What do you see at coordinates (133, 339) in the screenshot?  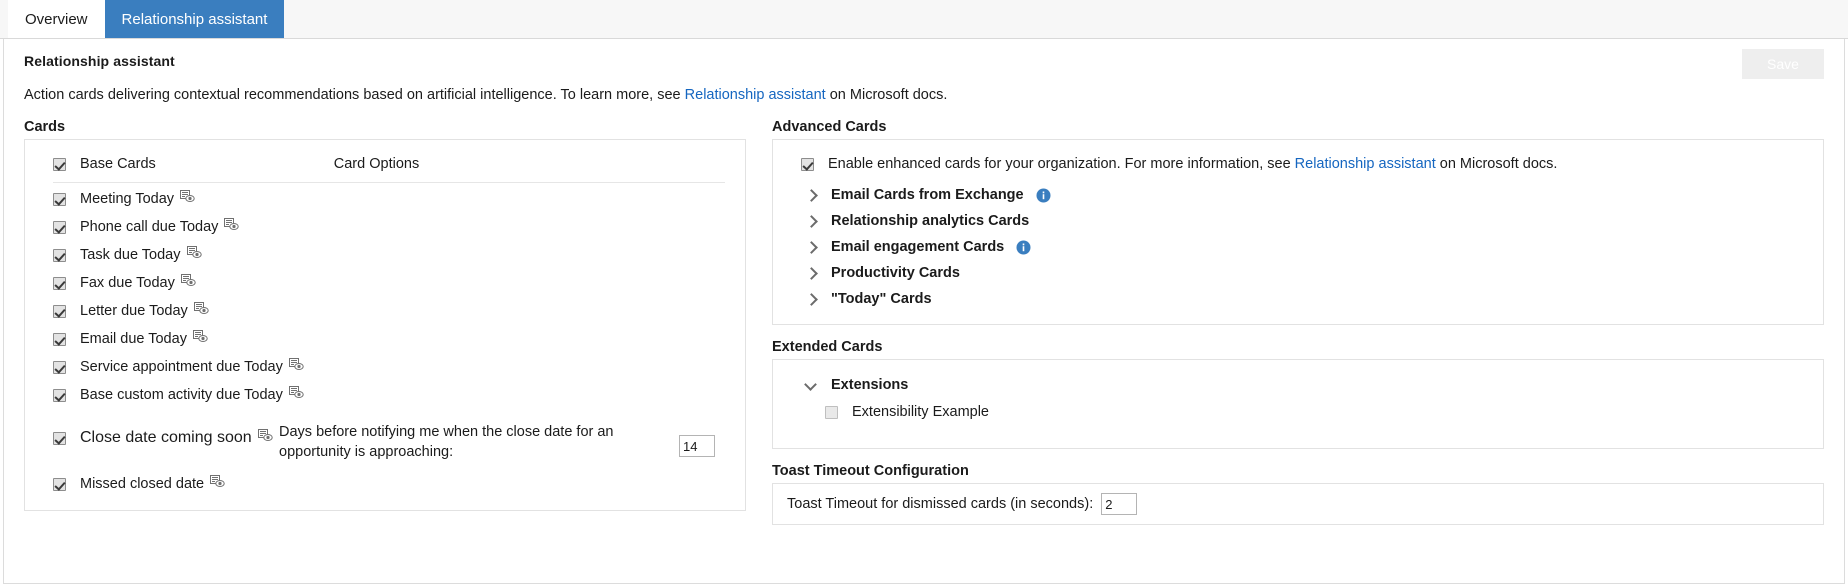 I see `card-label: Email due Today` at bounding box center [133, 339].